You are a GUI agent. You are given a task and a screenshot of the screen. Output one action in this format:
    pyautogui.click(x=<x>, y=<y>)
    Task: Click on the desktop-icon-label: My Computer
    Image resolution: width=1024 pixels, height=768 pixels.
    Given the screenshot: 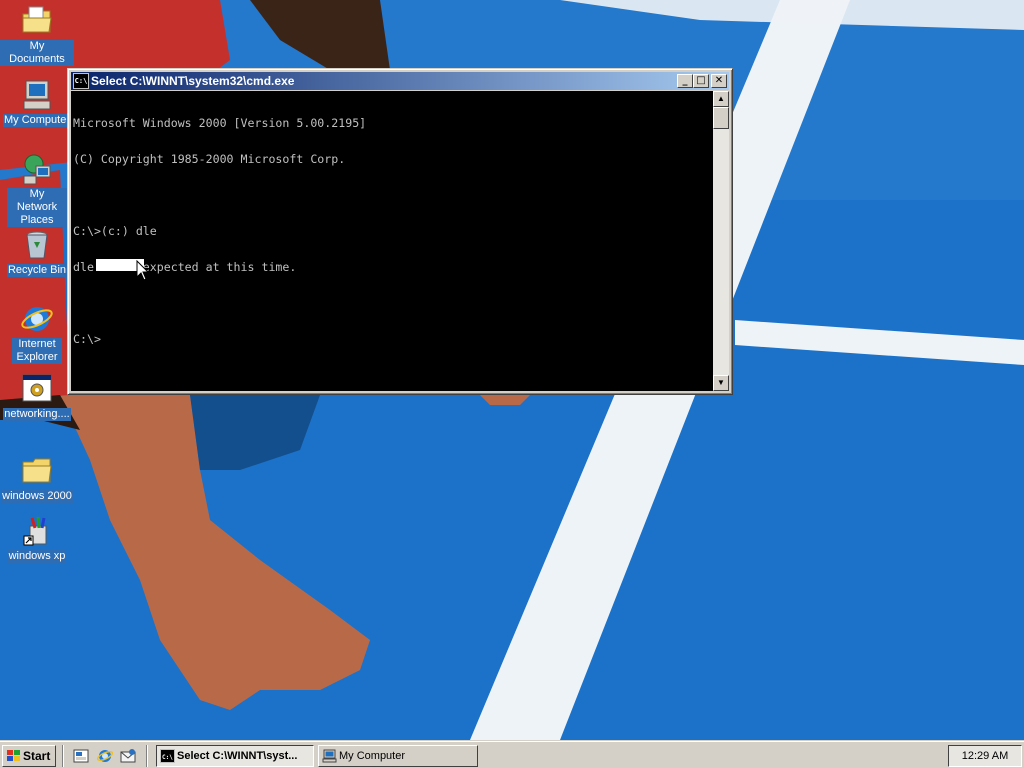 What is the action you would take?
    pyautogui.click(x=37, y=120)
    